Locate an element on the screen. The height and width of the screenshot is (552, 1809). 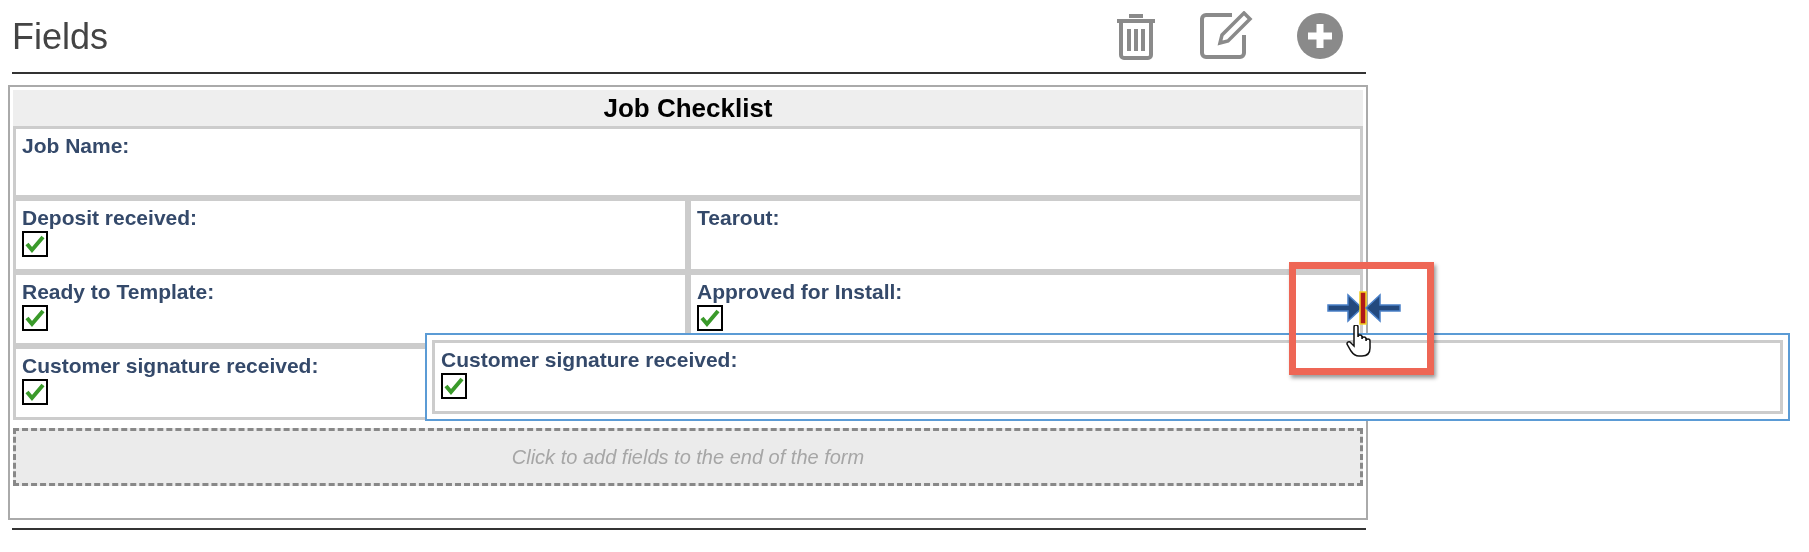
hand-cursor-icon is located at coordinates (1359, 341).